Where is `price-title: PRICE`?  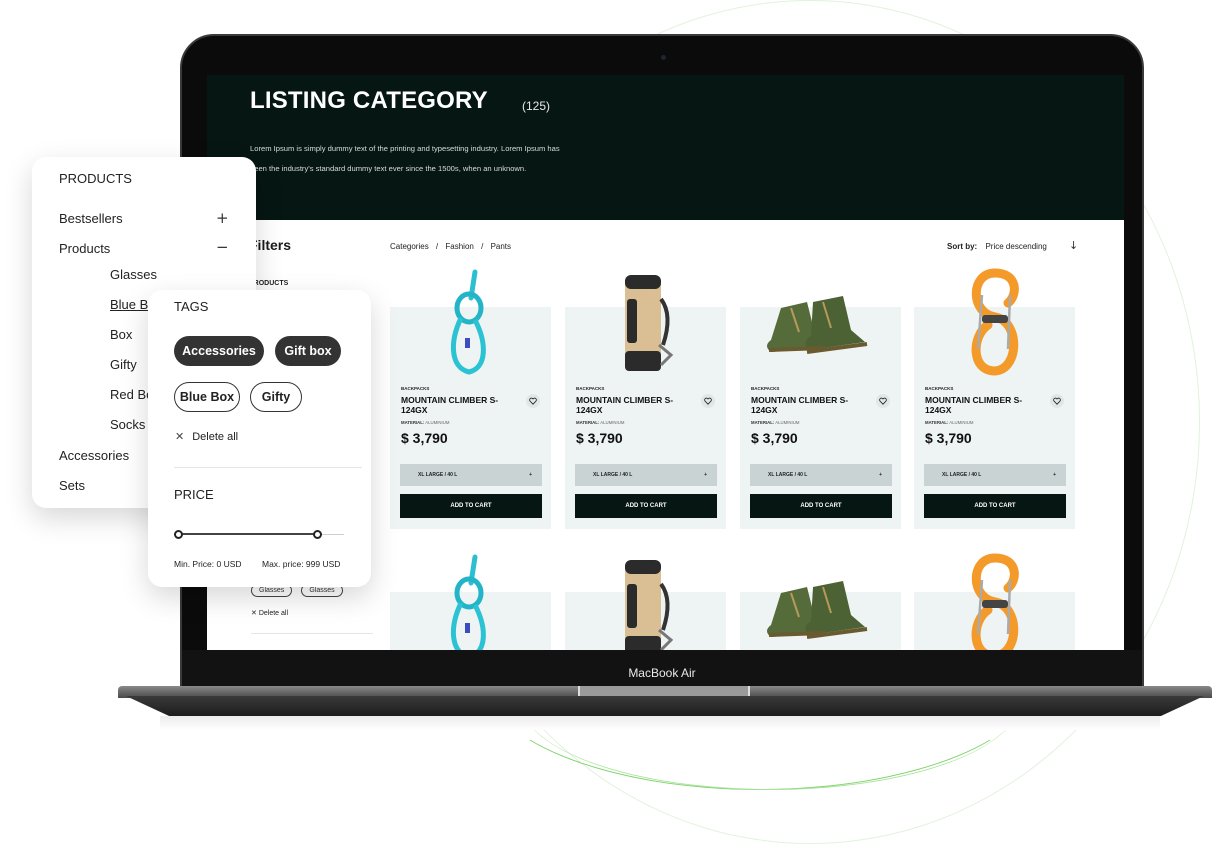 price-title: PRICE is located at coordinates (194, 494).